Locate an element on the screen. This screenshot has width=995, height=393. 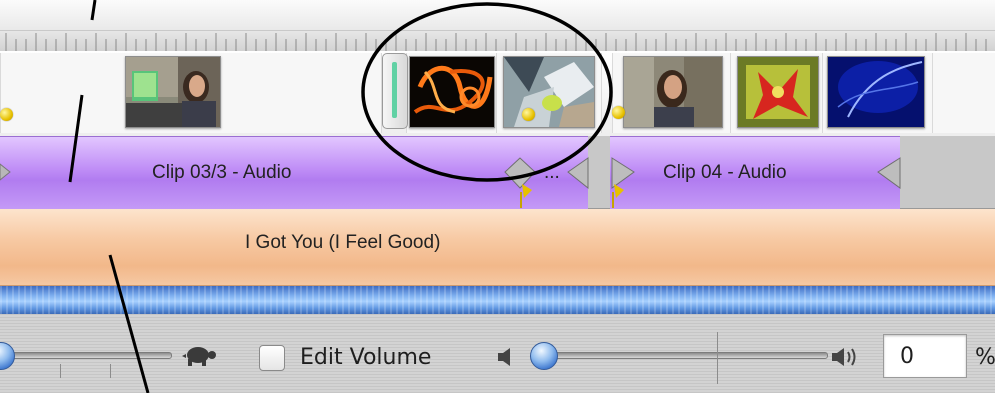
blue-abstract-image is located at coordinates (876, 92).